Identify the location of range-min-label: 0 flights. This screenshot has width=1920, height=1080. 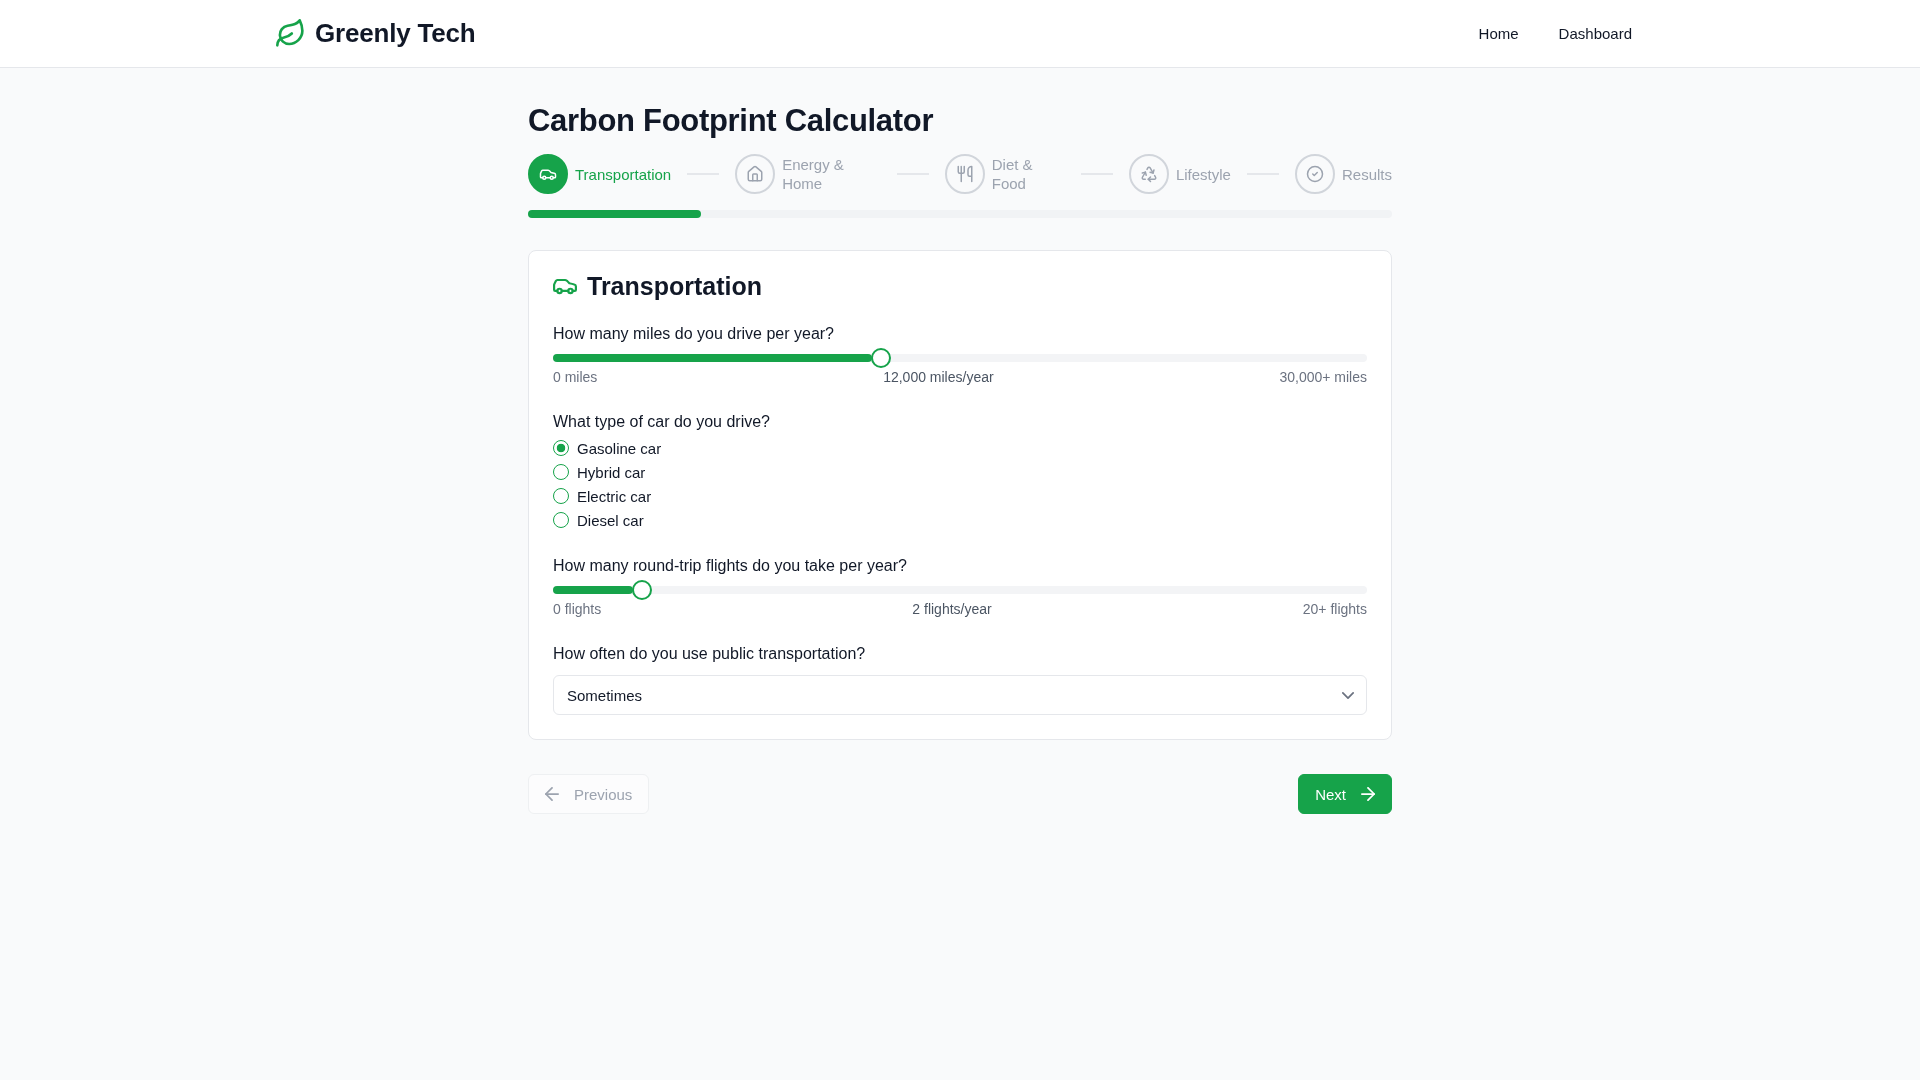
(577, 609).